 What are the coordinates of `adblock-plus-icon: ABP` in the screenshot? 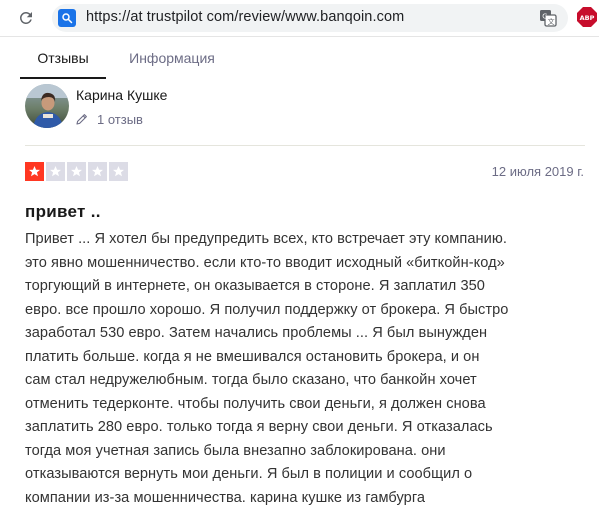 It's located at (587, 17).